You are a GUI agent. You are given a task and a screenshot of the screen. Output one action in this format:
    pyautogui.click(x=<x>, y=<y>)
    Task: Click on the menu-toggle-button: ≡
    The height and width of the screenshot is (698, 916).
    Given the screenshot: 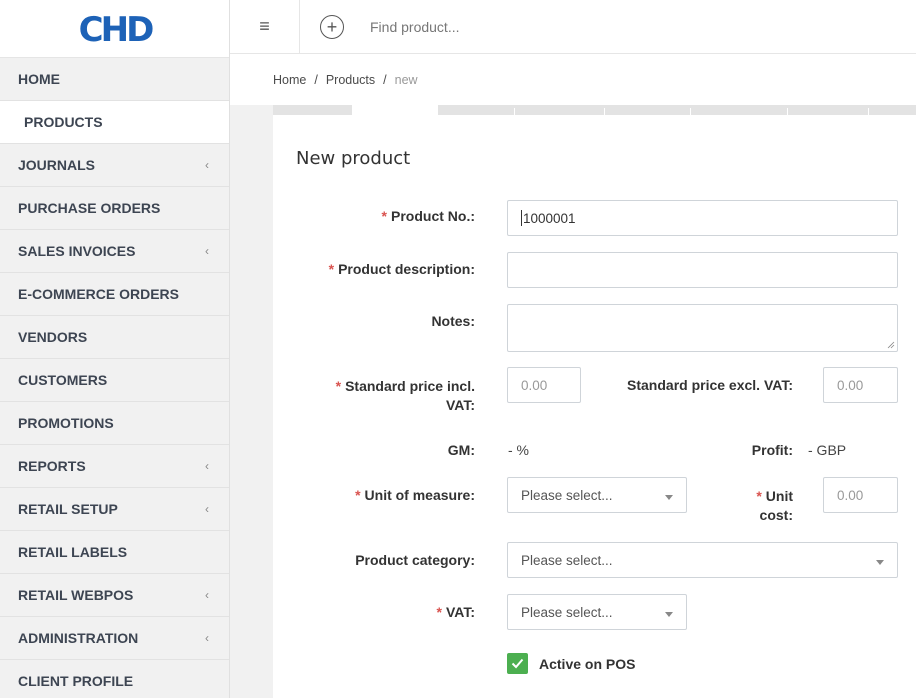 What is the action you would take?
    pyautogui.click(x=265, y=27)
    